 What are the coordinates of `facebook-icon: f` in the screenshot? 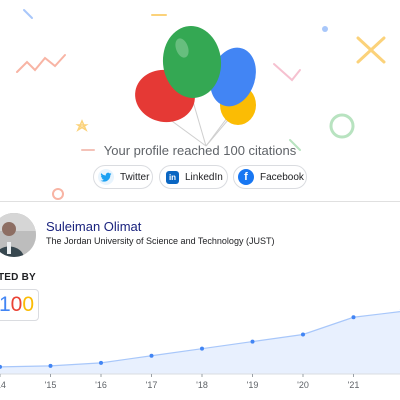 It's located at (246, 177).